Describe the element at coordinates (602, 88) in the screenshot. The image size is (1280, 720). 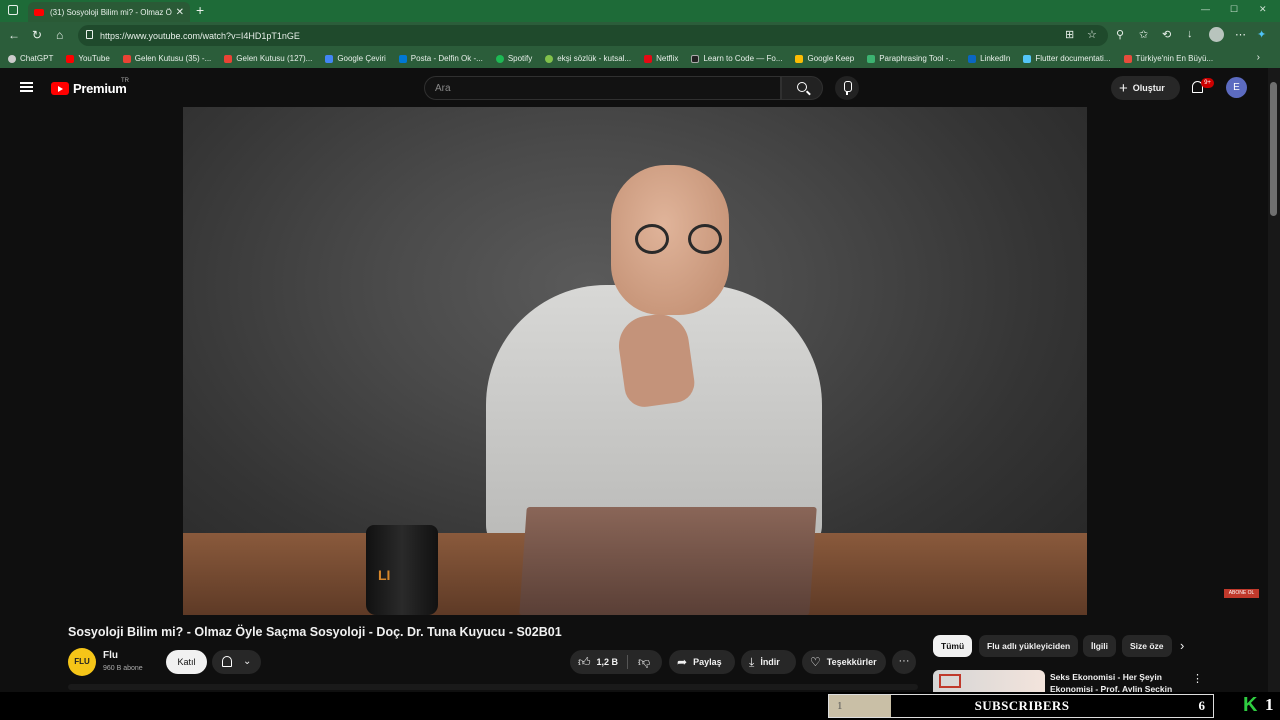
I see `search-input: Ara` at that location.